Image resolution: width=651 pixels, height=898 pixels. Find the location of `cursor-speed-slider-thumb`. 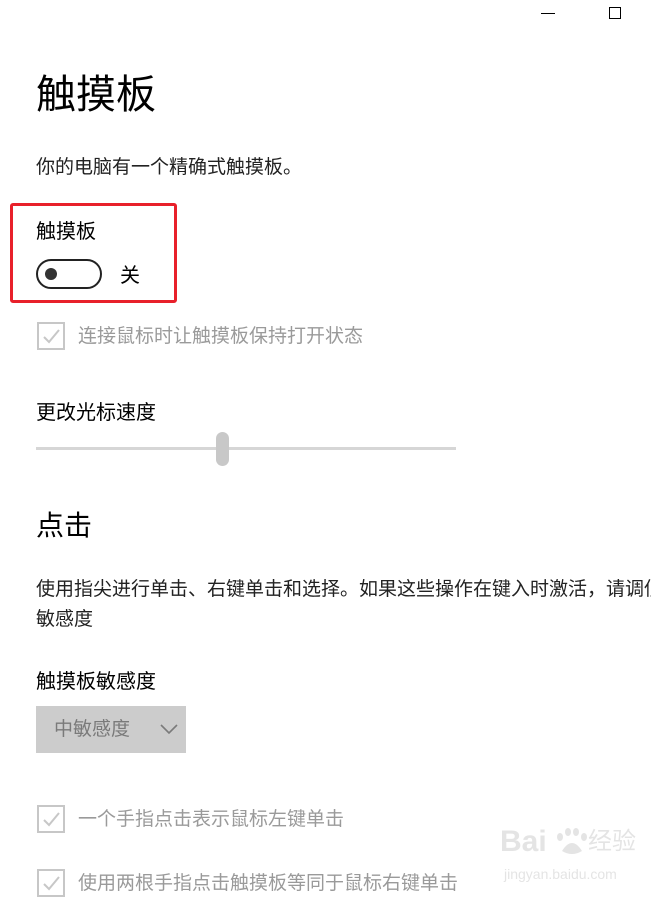

cursor-speed-slider-thumb is located at coordinates (222, 449).